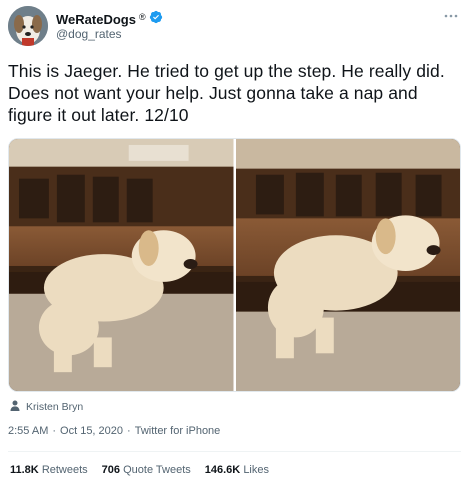  I want to click on tweet-source: Twitter for iPhone, so click(178, 431).